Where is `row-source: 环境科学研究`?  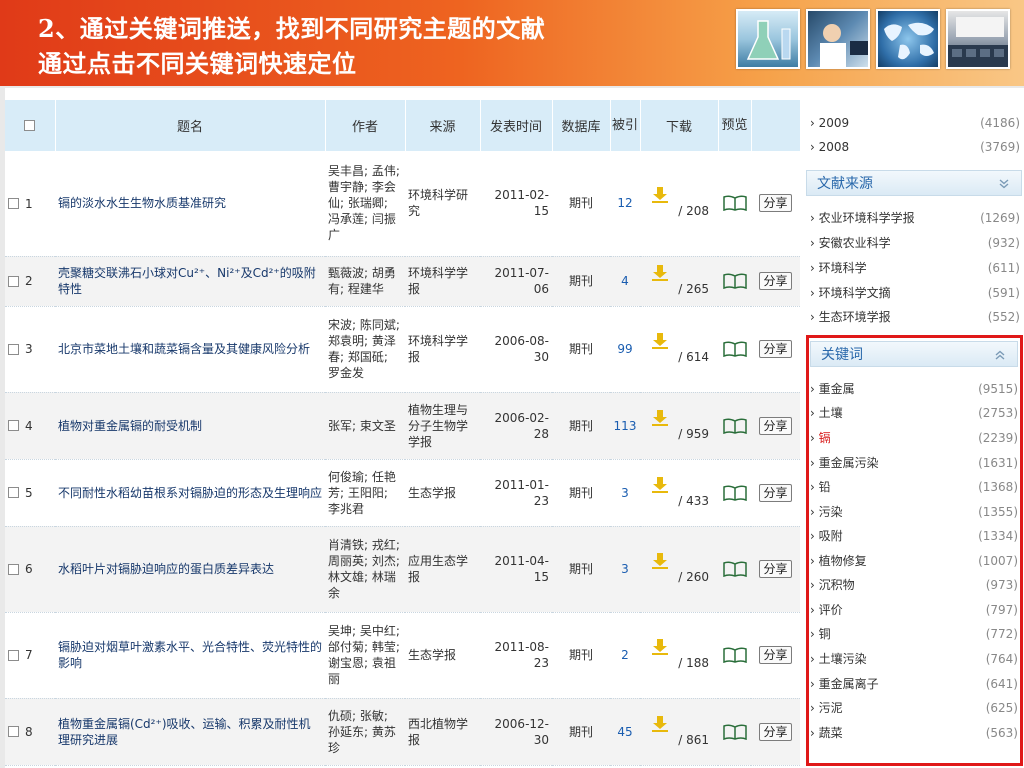
row-source: 环境科学研究 is located at coordinates (442, 204).